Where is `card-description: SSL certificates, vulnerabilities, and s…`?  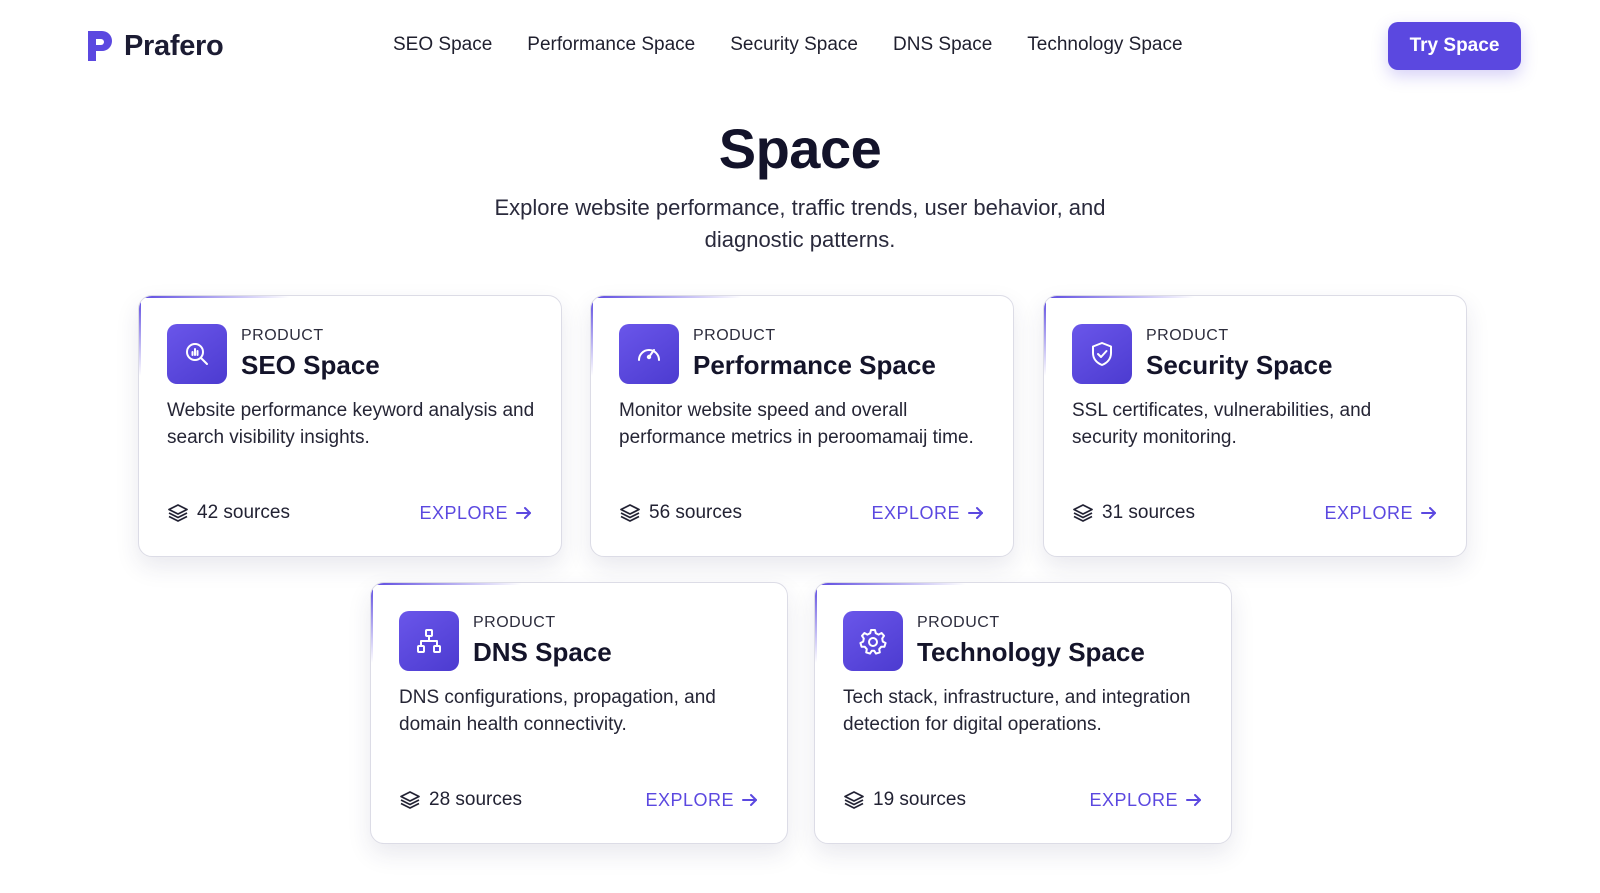
card-description: SSL certificates, vulnerabilities, and s… is located at coordinates (1222, 424).